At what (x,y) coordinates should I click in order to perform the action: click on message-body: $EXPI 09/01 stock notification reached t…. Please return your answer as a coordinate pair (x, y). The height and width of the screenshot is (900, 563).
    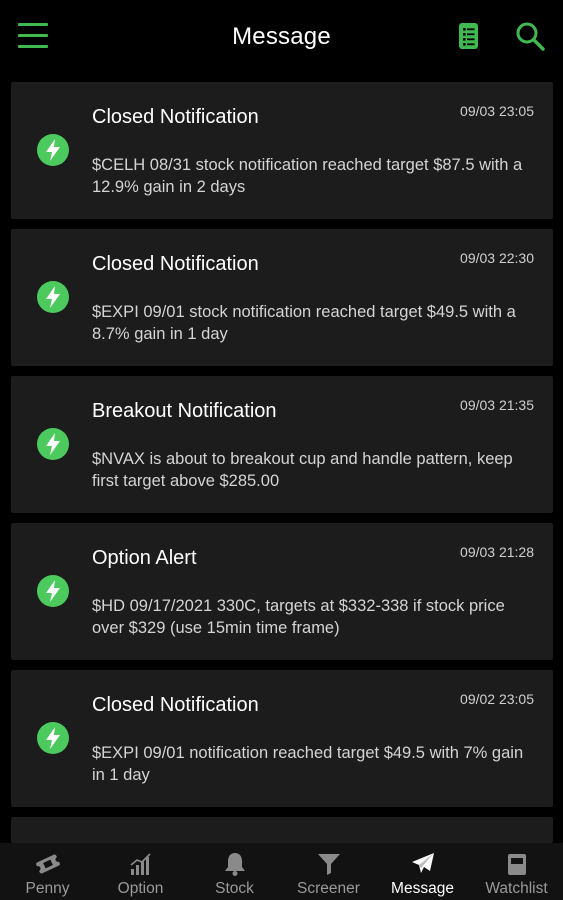
    Looking at the image, I should click on (304, 323).